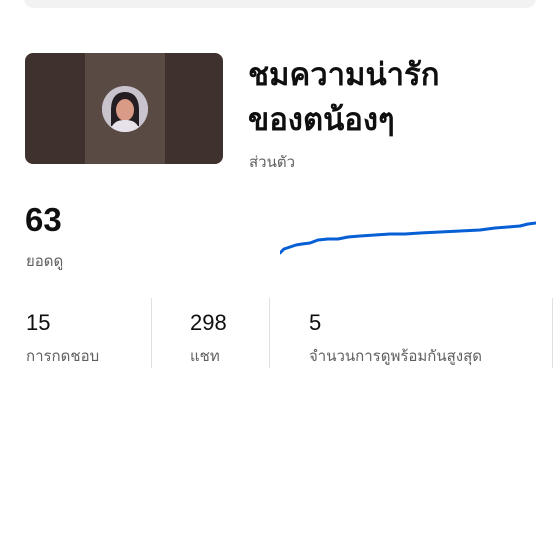 The image size is (560, 560). I want to click on person-icon, so click(125, 109).